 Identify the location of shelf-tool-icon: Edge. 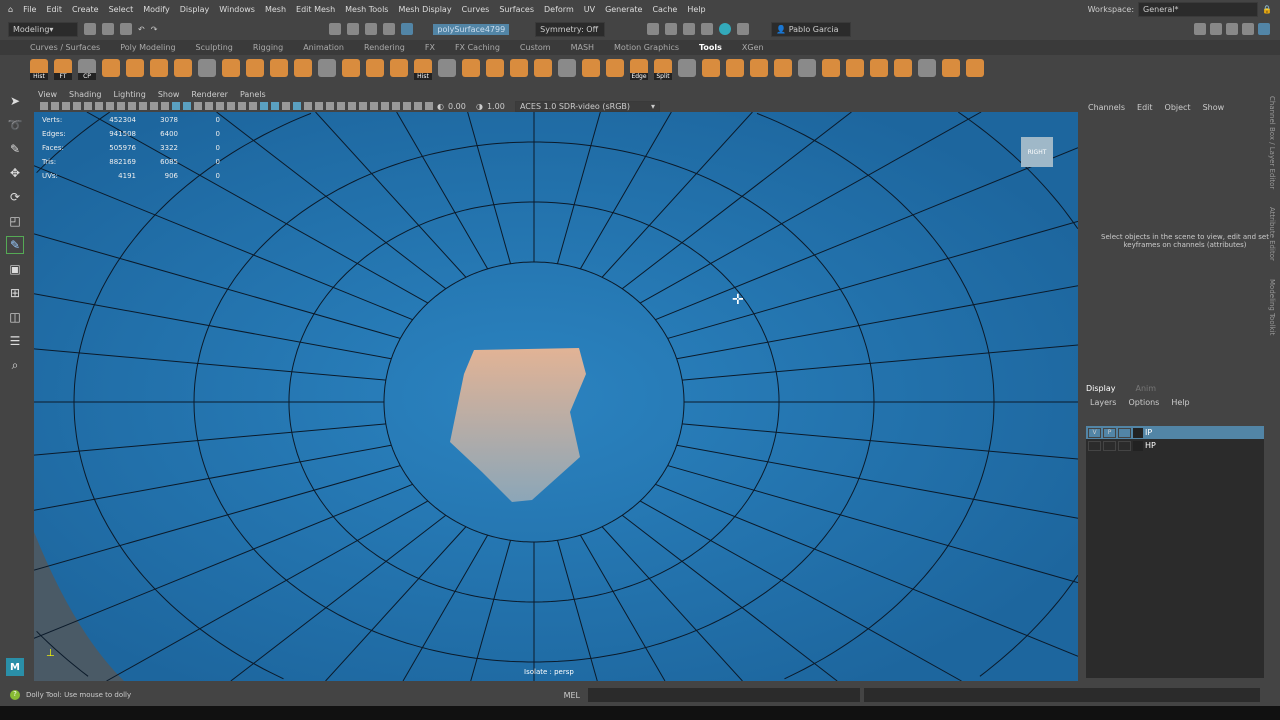
(639, 69).